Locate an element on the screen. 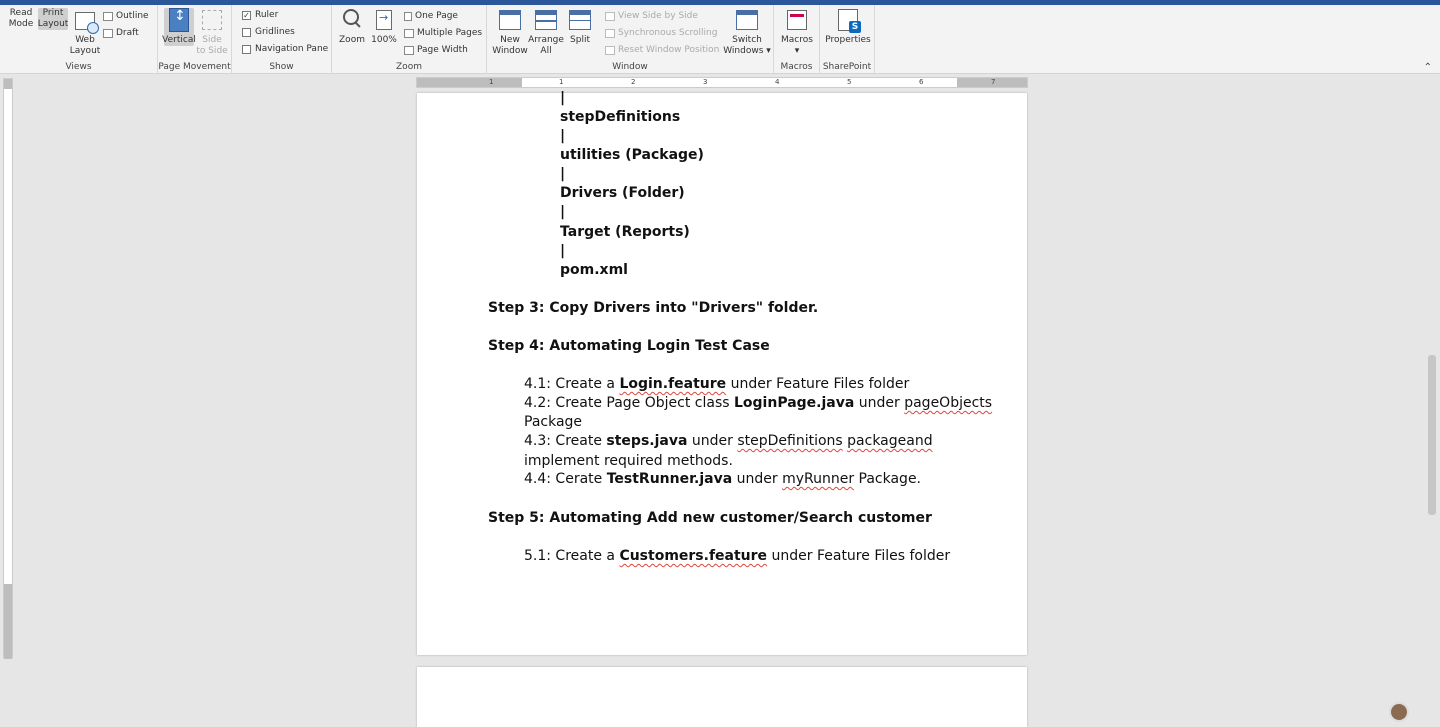  step-4-heading: Step 4: Automating Login Test Case is located at coordinates (629, 346).